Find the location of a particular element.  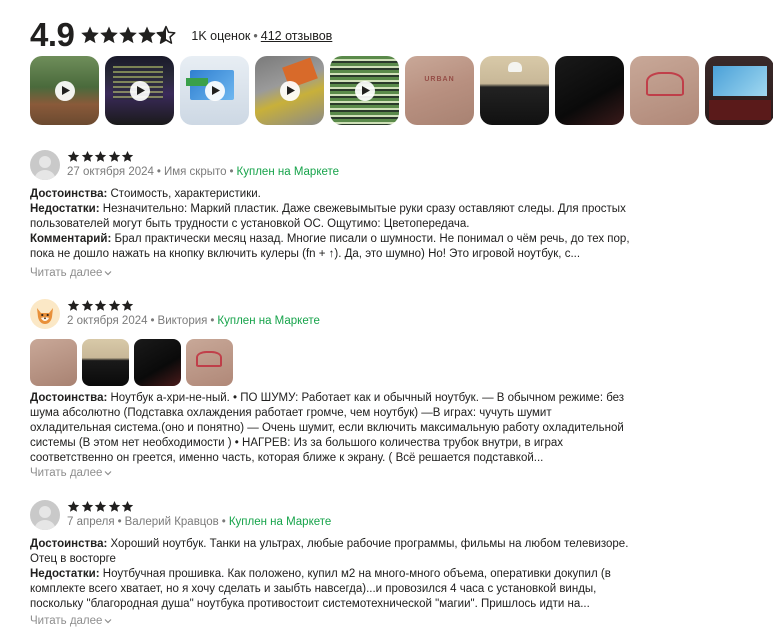

comment-label: Комментарий: is located at coordinates (71, 239).